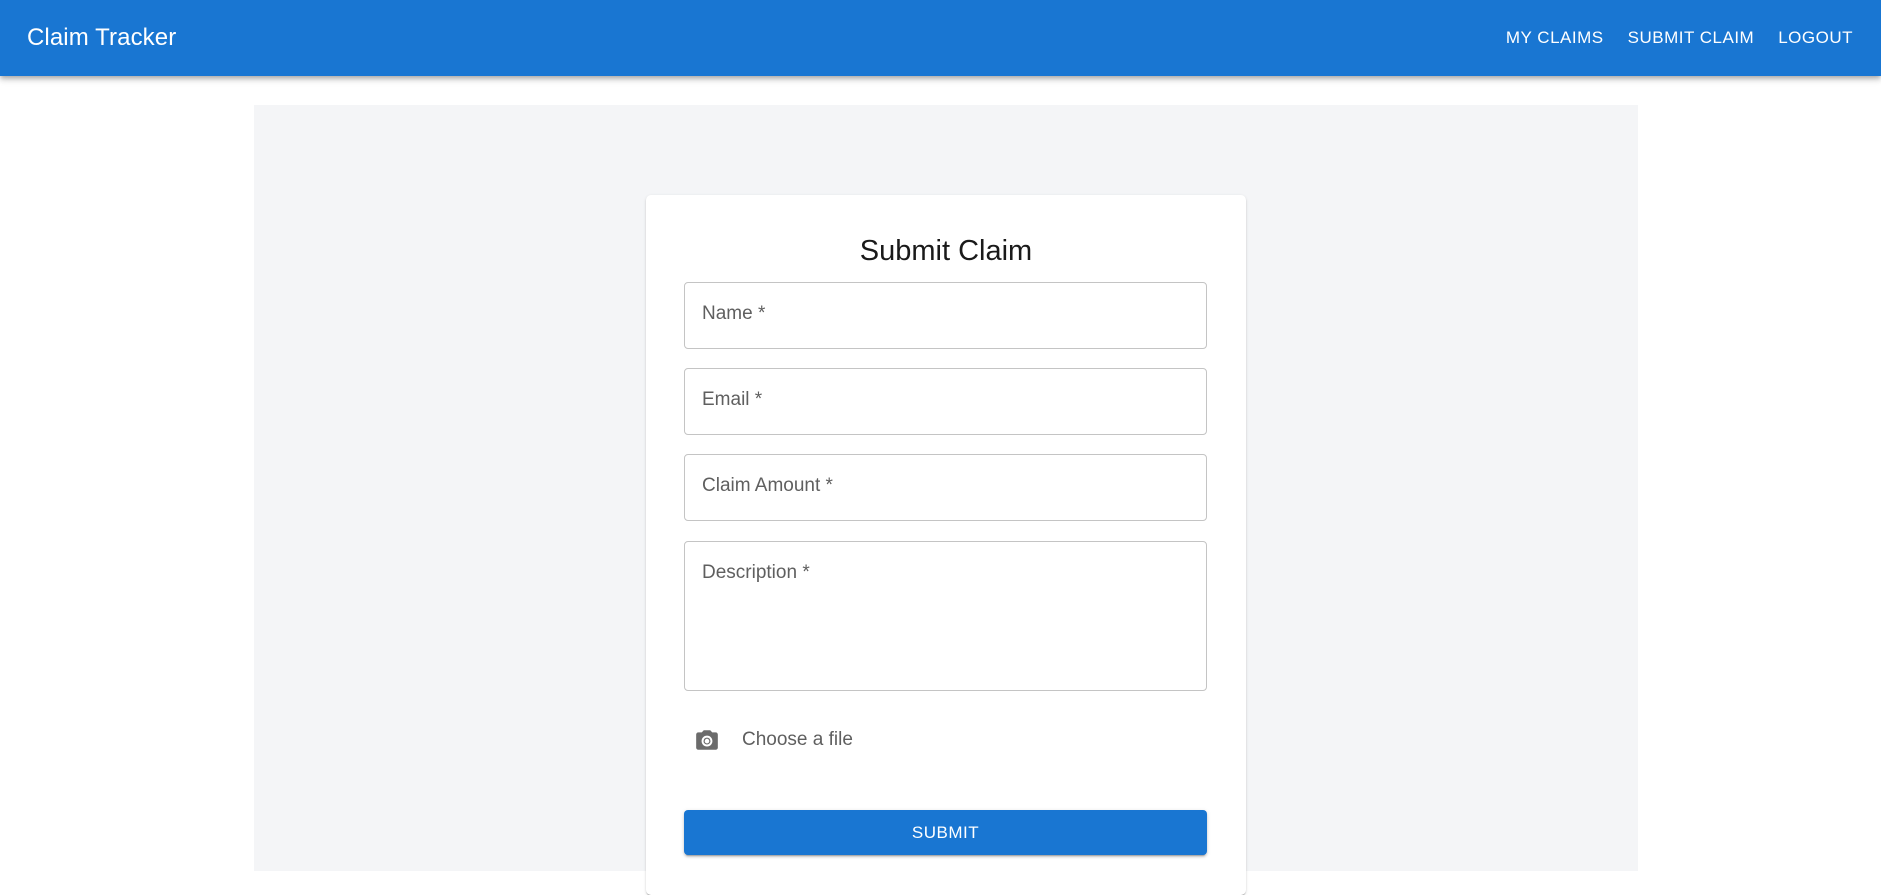 The width and height of the screenshot is (1881, 895). What do you see at coordinates (945, 487) in the screenshot?
I see `claim-amount-field: Claim Amount *` at bounding box center [945, 487].